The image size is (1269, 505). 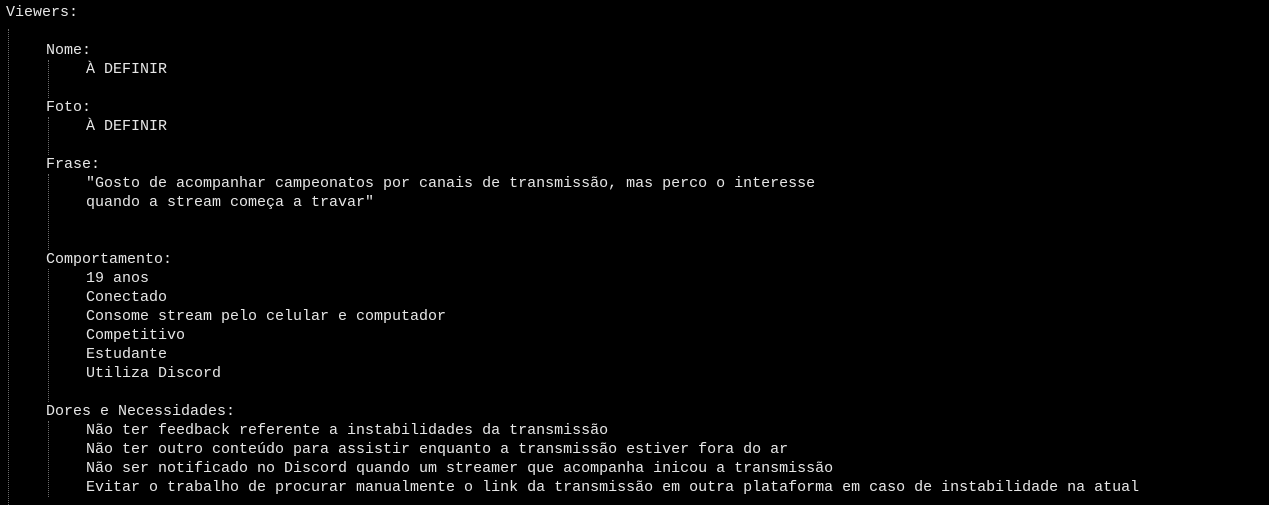 I want to click on tree-guide-dores, so click(x=48, y=459).